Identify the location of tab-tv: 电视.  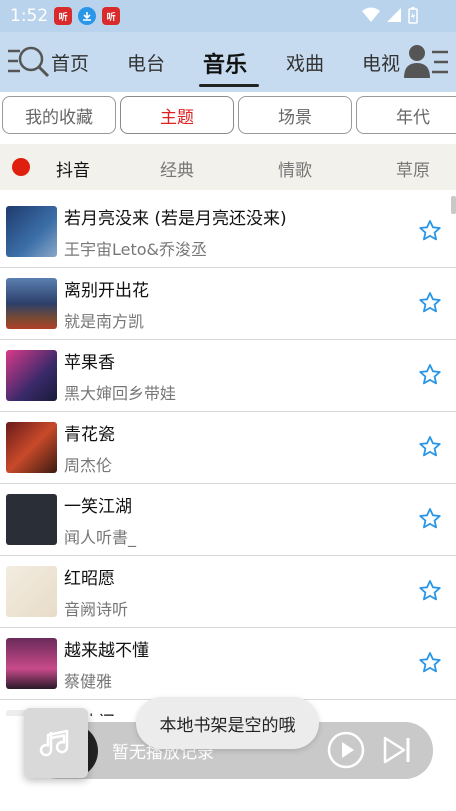
(381, 62).